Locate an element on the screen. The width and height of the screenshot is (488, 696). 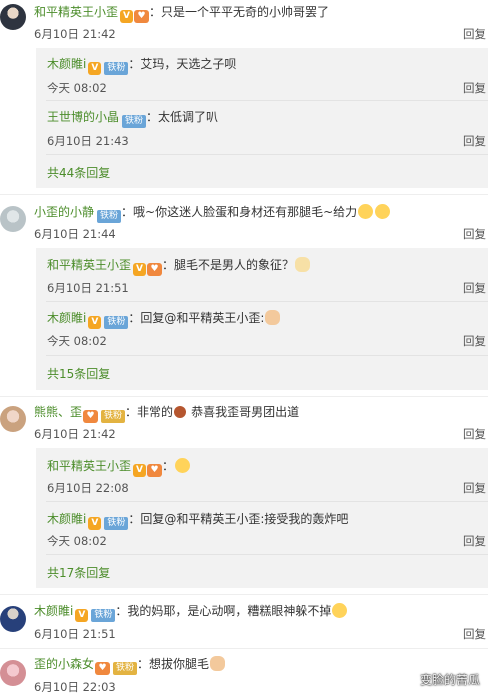
reply-header: 和平精英王小歪 V ♥ ：腿毛不是男人的象征？ is located at coordinates (179, 266).